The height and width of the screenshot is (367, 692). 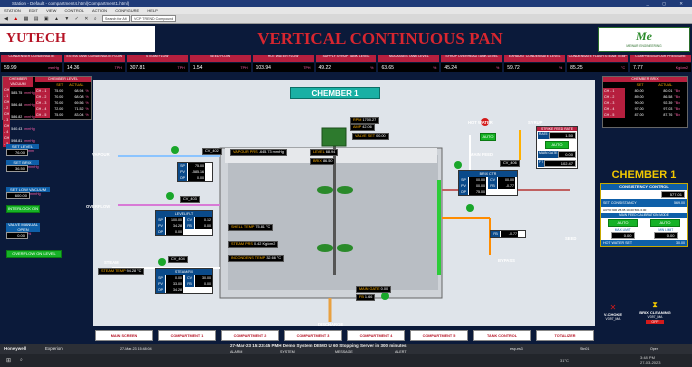 I want to click on nav-button: COMPARTMENT 1, so click(x=187, y=335).